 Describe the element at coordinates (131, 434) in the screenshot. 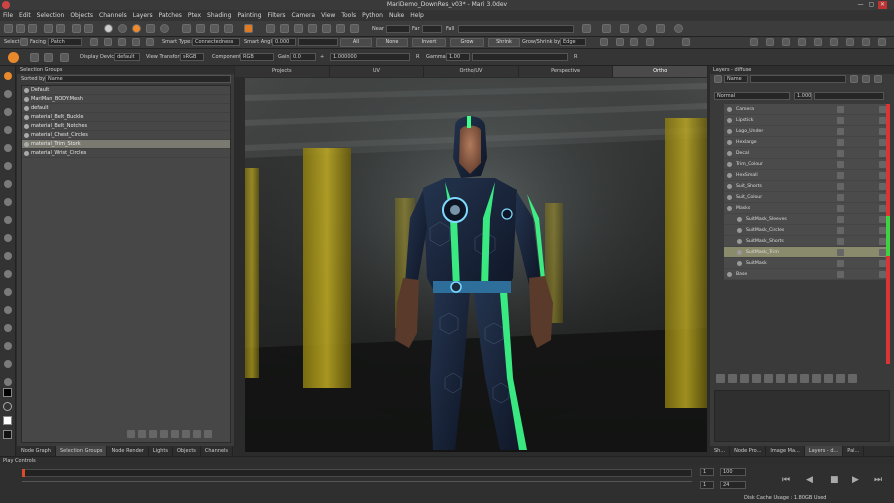

I see `add-group-icon` at that location.